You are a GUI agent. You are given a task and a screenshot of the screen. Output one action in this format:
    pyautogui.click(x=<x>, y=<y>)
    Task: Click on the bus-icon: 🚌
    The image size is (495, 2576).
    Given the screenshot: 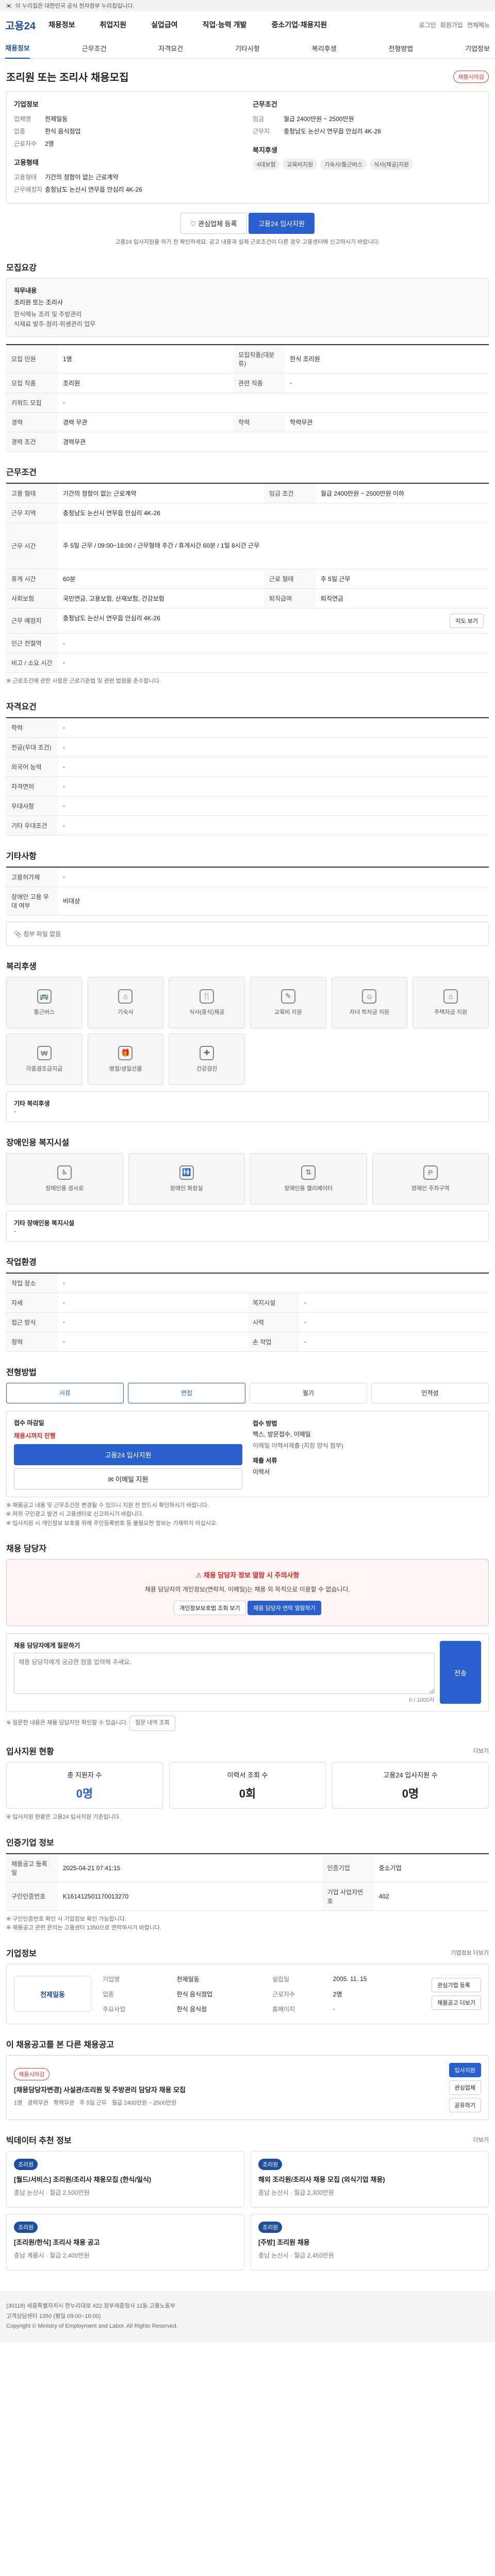 What is the action you would take?
    pyautogui.click(x=45, y=996)
    